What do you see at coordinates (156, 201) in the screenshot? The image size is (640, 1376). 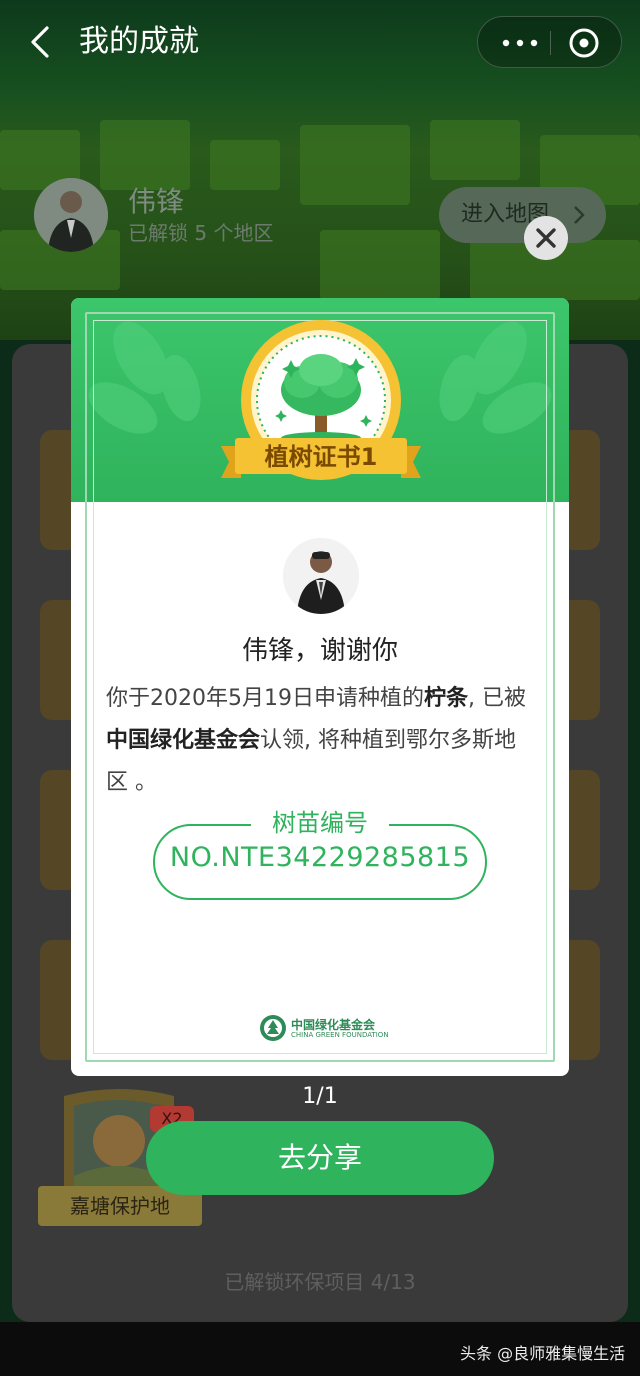 I see `username: 伟锋` at bounding box center [156, 201].